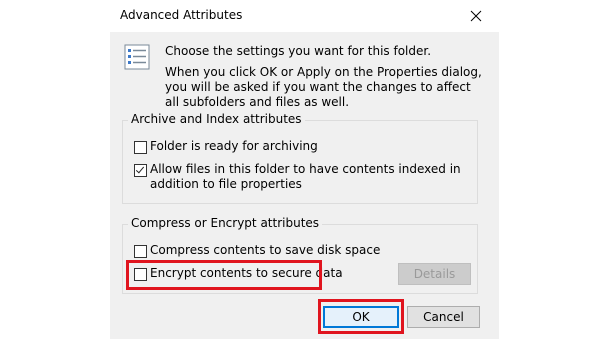 The width and height of the screenshot is (600, 339). What do you see at coordinates (137, 57) in the screenshot?
I see `attributes-list-icon` at bounding box center [137, 57].